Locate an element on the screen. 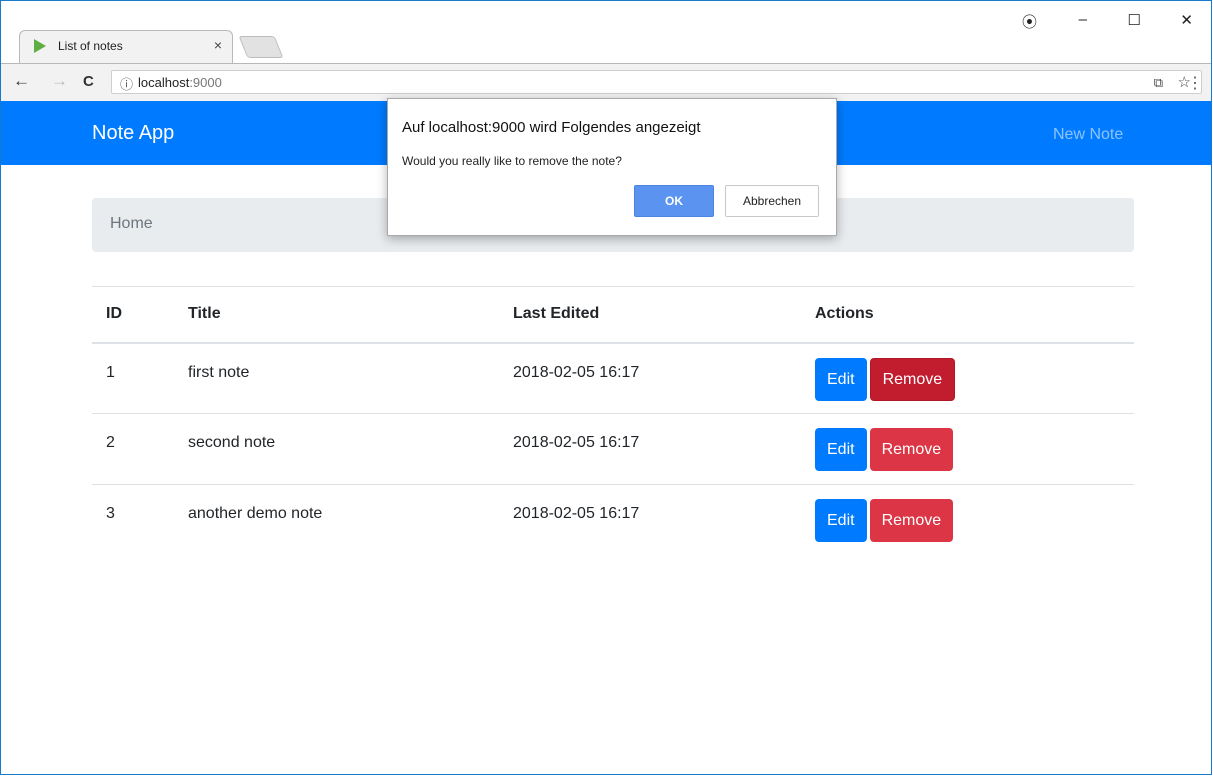 Image resolution: width=1213 pixels, height=776 pixels. table-row: 1 first note 2018-02-05 16:17 Edit Remove is located at coordinates (613, 378).